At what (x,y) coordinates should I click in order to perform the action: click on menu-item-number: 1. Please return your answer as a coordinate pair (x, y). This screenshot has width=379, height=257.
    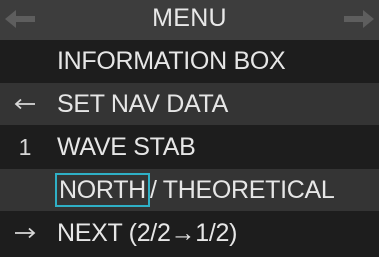
    Looking at the image, I should click on (25, 146).